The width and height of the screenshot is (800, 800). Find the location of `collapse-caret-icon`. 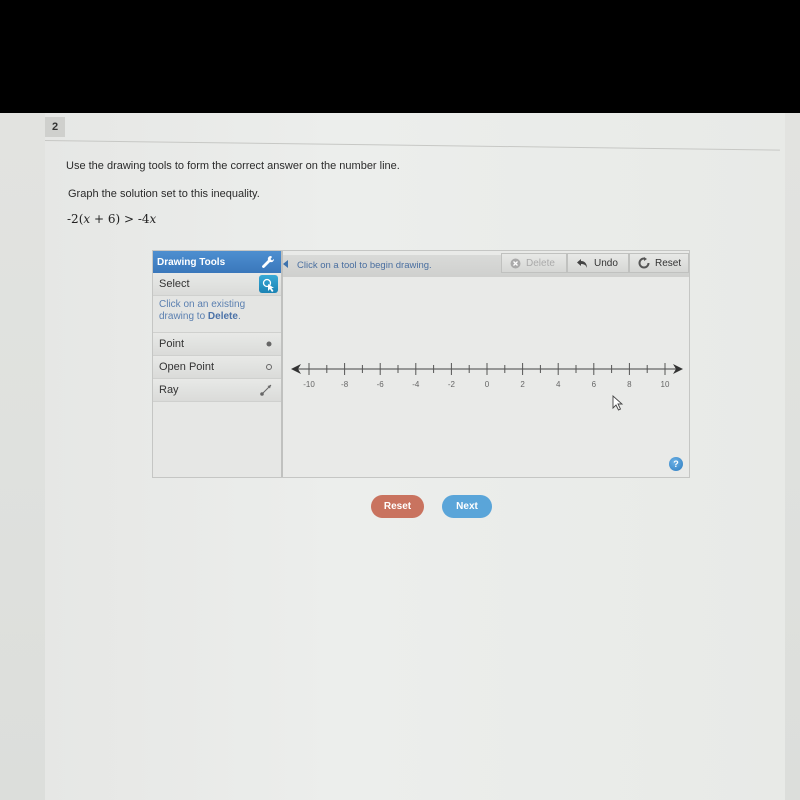

collapse-caret-icon is located at coordinates (285, 264).